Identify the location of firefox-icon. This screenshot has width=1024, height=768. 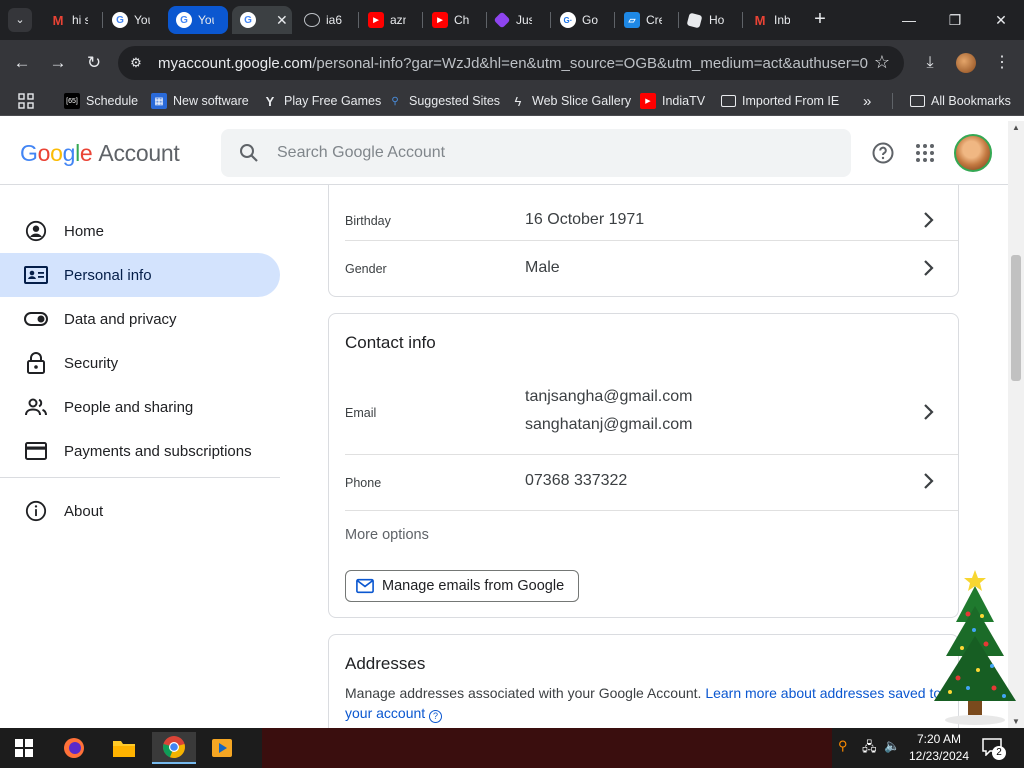
(74, 748).